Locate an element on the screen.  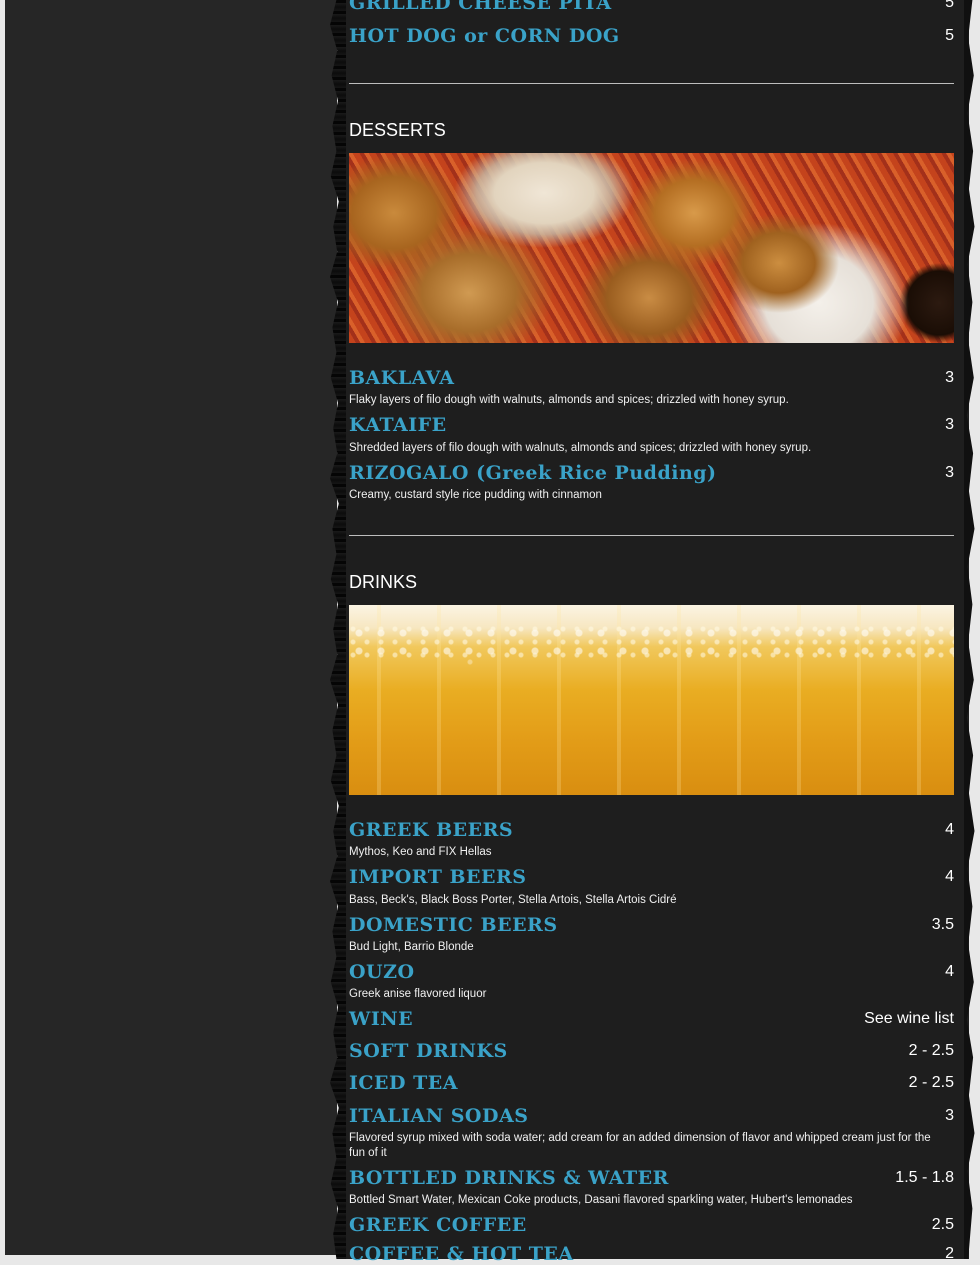
menu-item-name: KATAIFE is located at coordinates (398, 425).